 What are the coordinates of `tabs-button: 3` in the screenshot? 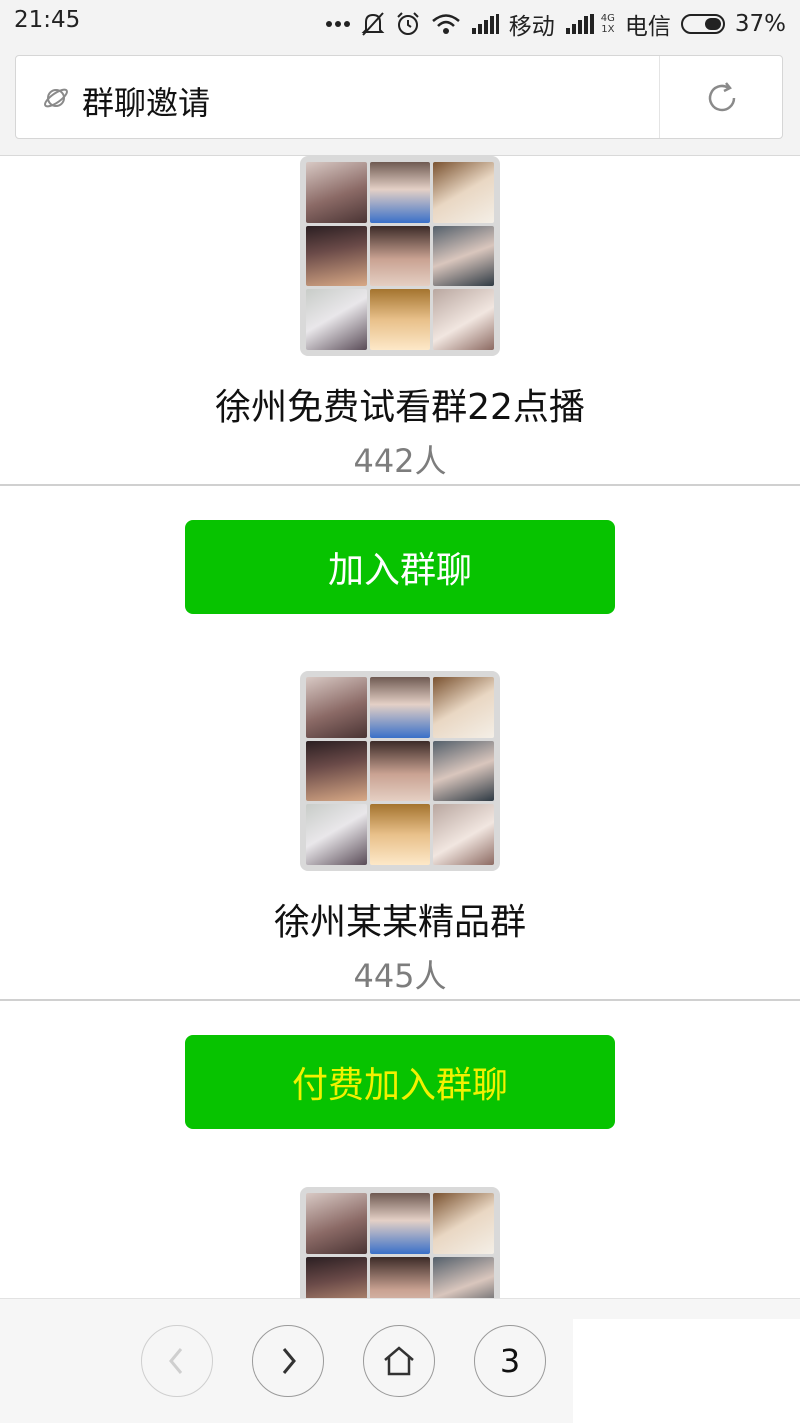 It's located at (510, 1361).